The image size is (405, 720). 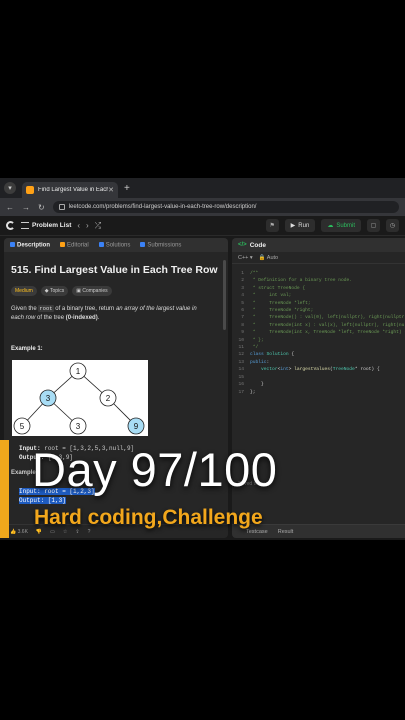 What do you see at coordinates (318, 303) in the screenshot?
I see `code-line: 5 * TreeNode *left;` at bounding box center [318, 303].